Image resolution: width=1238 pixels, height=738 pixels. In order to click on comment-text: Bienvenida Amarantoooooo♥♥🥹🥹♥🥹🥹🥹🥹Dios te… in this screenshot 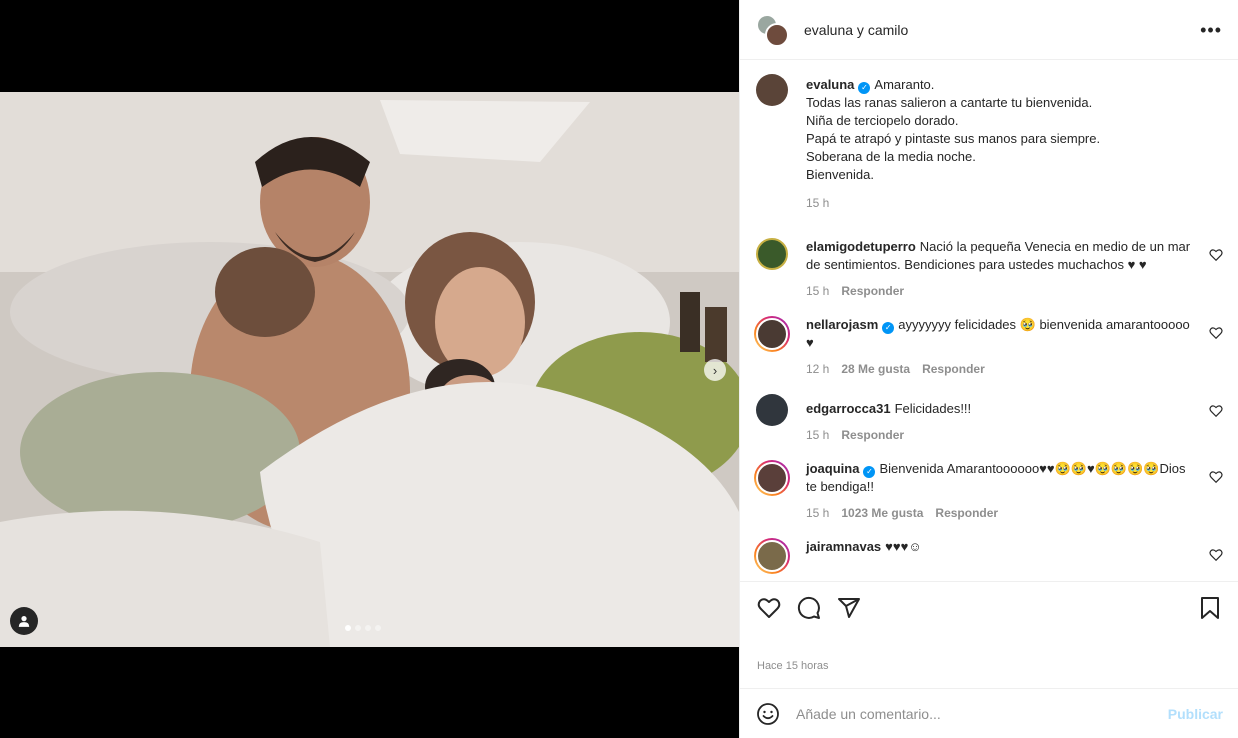, I will do `click(996, 477)`.